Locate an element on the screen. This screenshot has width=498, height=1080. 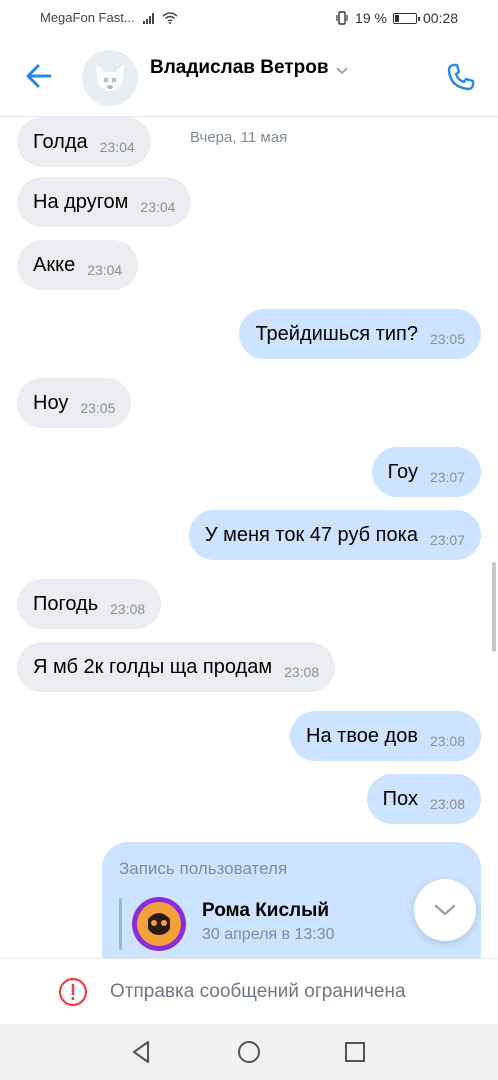
message-text: Голда is located at coordinates (60, 141).